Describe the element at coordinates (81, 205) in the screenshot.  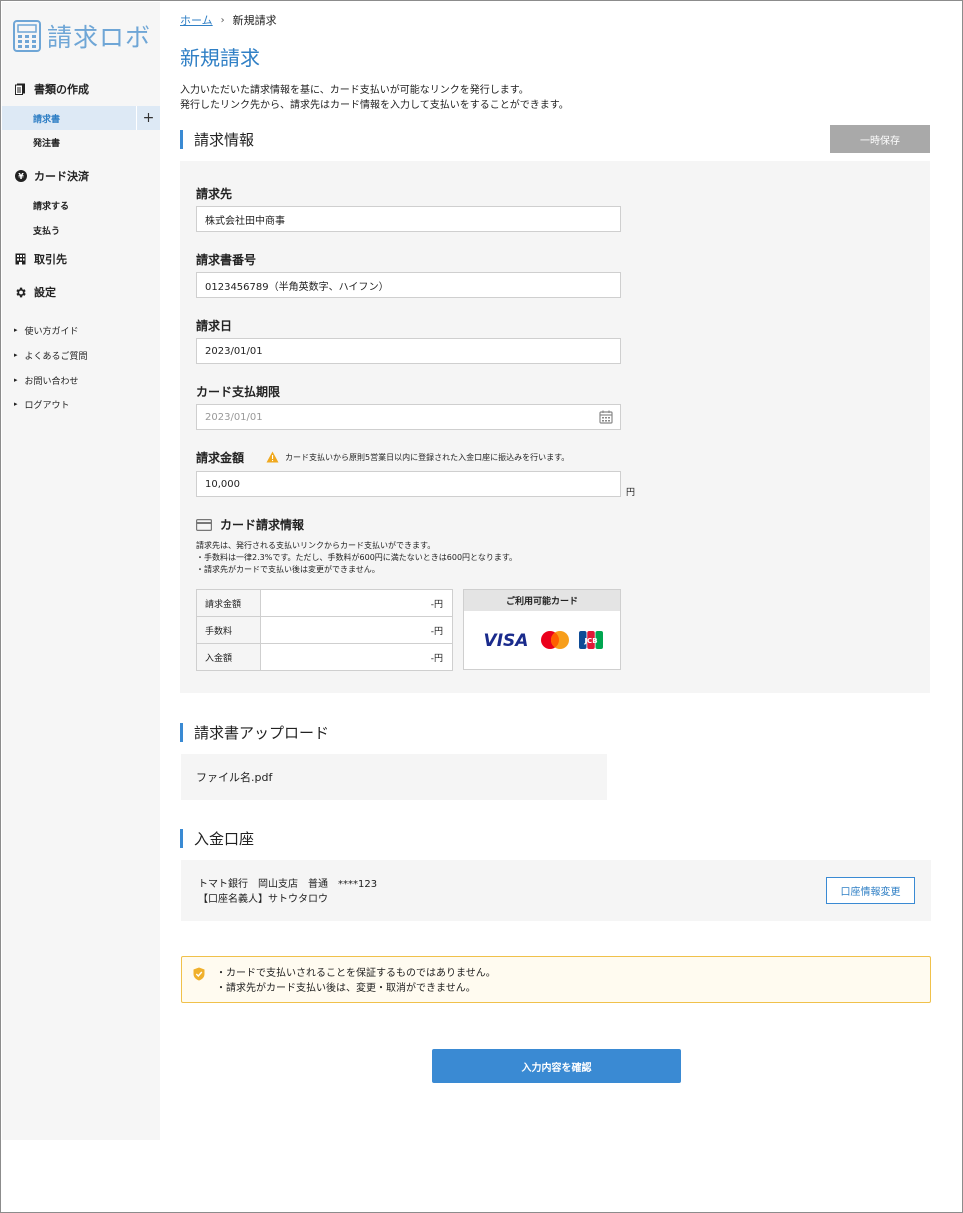
I see `sidebar-item-request: 請求する` at that location.